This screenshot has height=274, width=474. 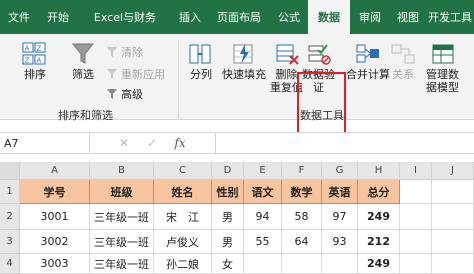 I want to click on consolidate-button: 合并计算, so click(x=368, y=61).